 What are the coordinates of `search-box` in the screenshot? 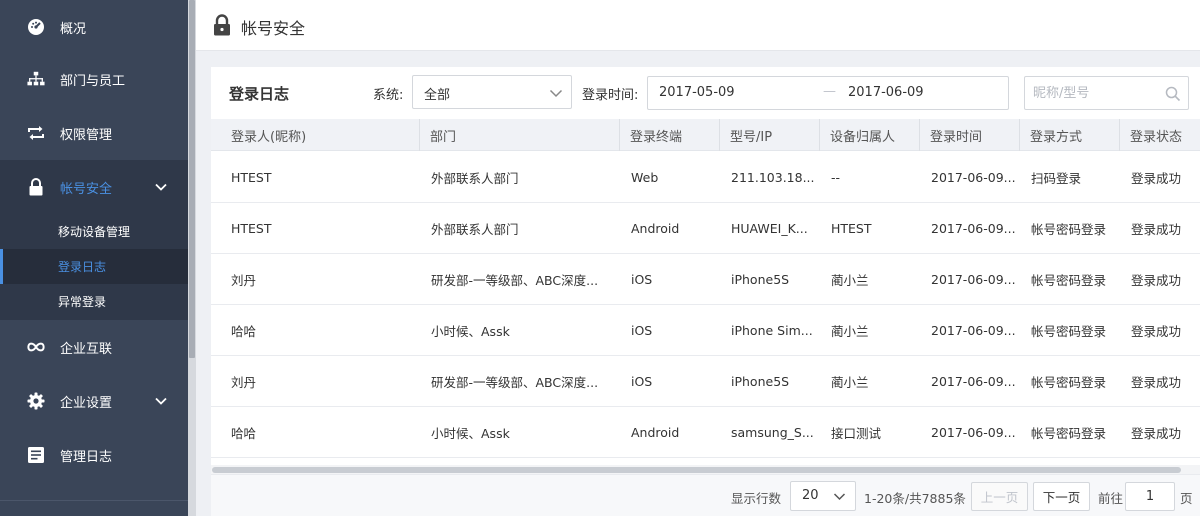 It's located at (1106, 93).